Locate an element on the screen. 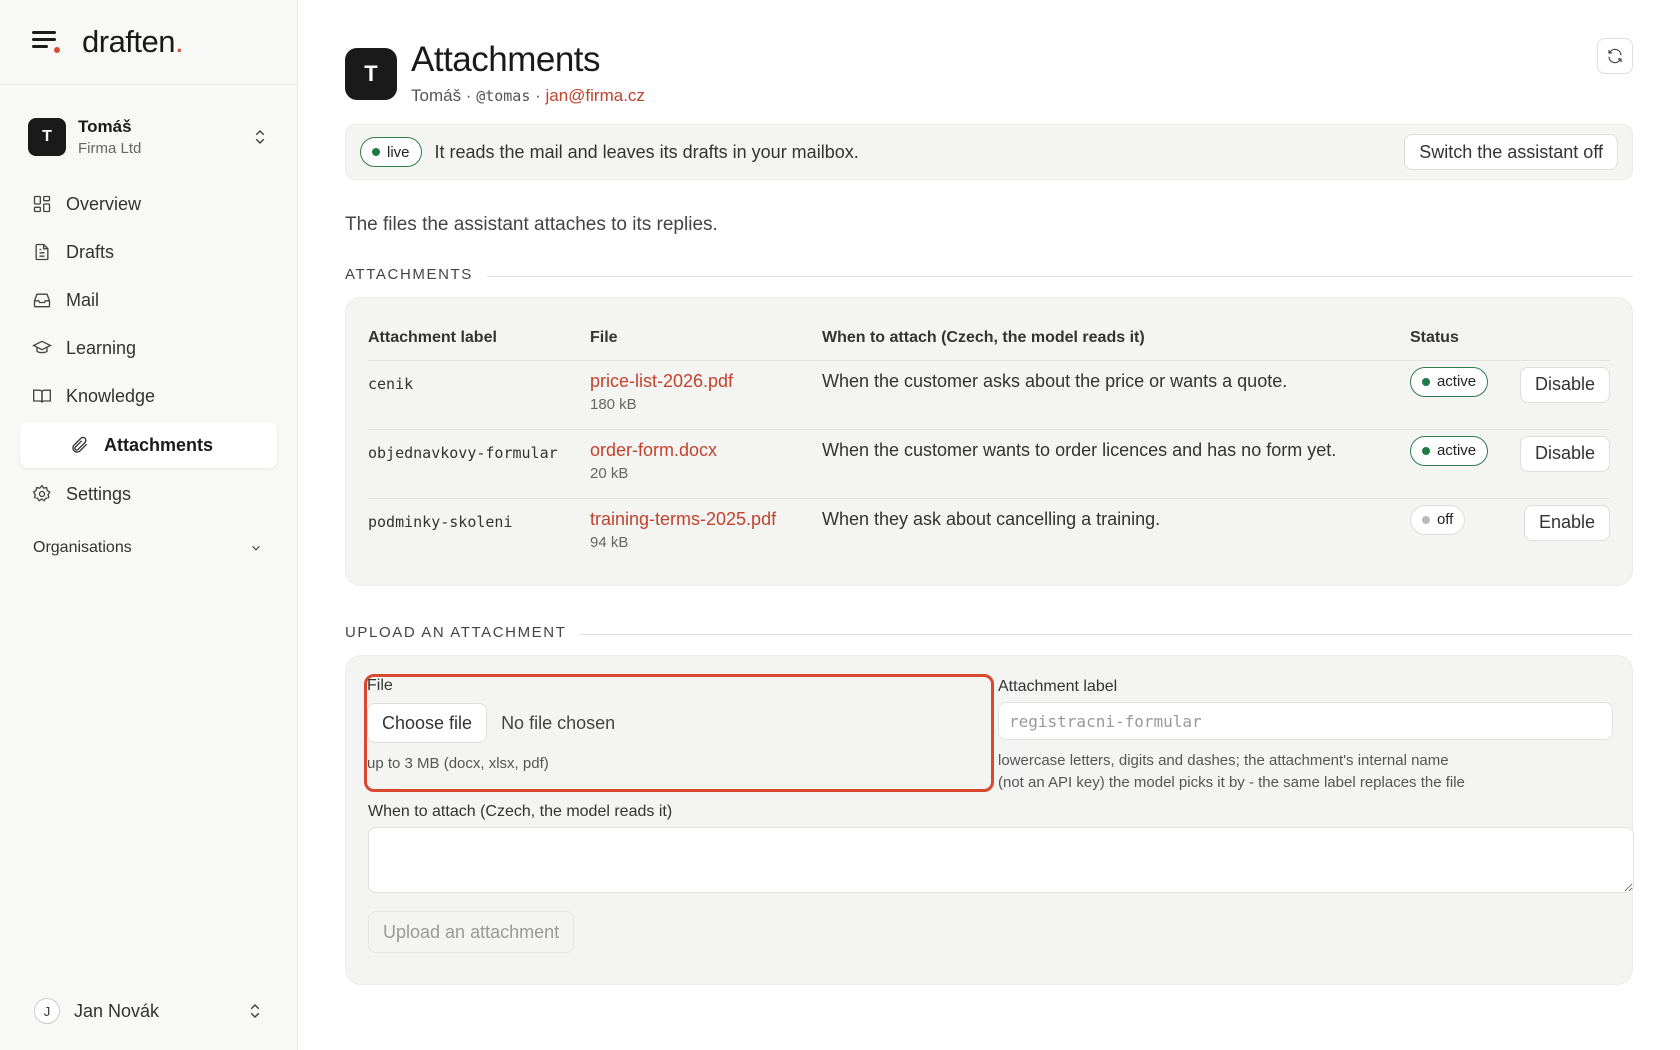 The height and width of the screenshot is (1050, 1680). subtitle-name: Tomáš is located at coordinates (436, 95).